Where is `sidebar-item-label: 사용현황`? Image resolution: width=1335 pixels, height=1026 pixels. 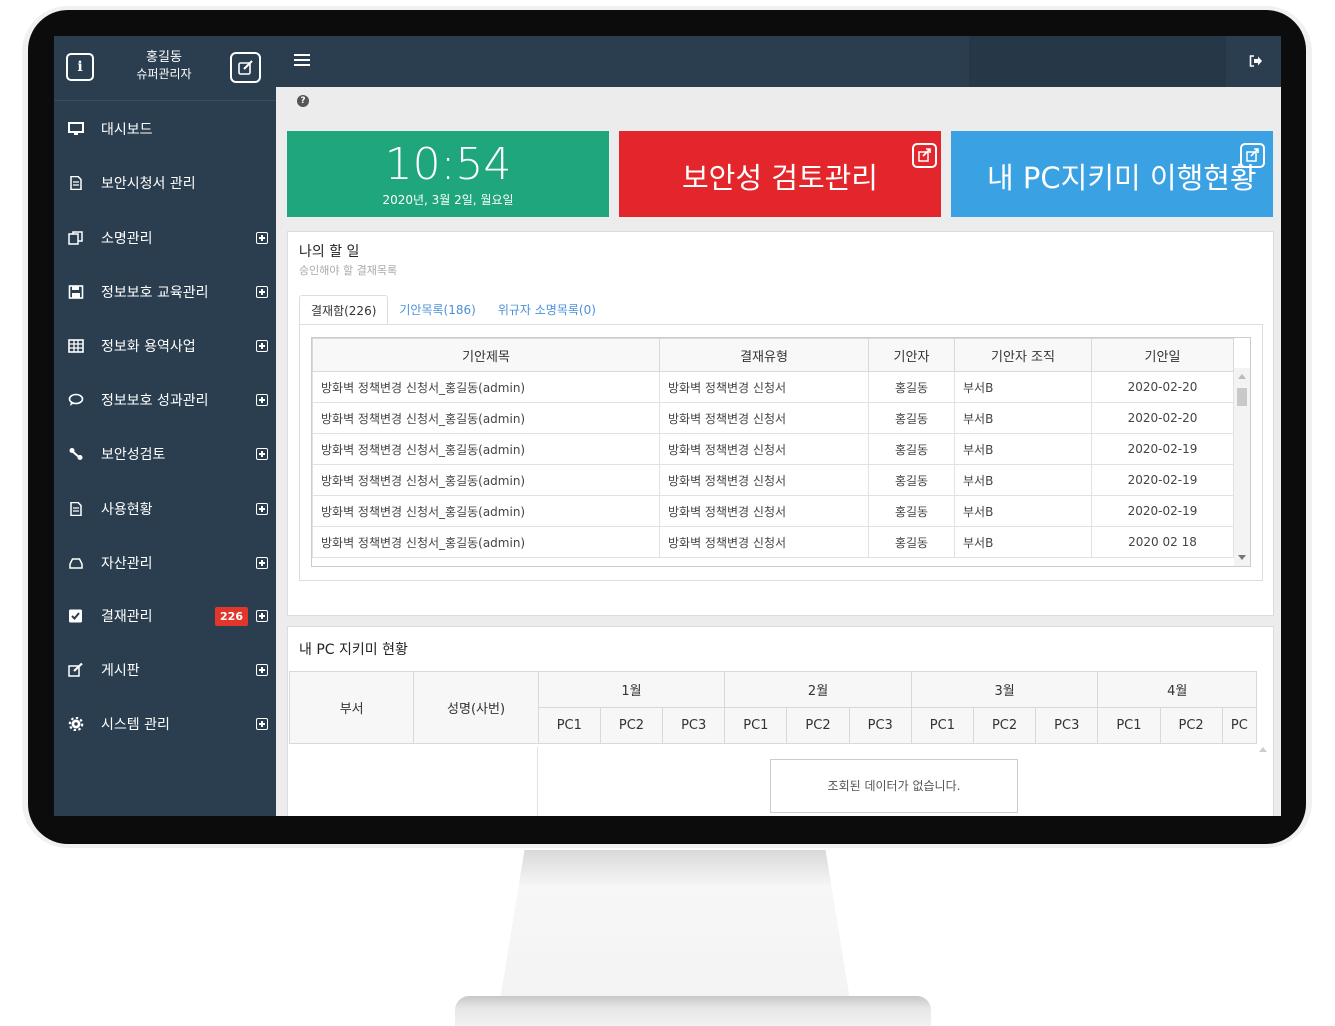
sidebar-item-label: 사용현황 is located at coordinates (127, 510).